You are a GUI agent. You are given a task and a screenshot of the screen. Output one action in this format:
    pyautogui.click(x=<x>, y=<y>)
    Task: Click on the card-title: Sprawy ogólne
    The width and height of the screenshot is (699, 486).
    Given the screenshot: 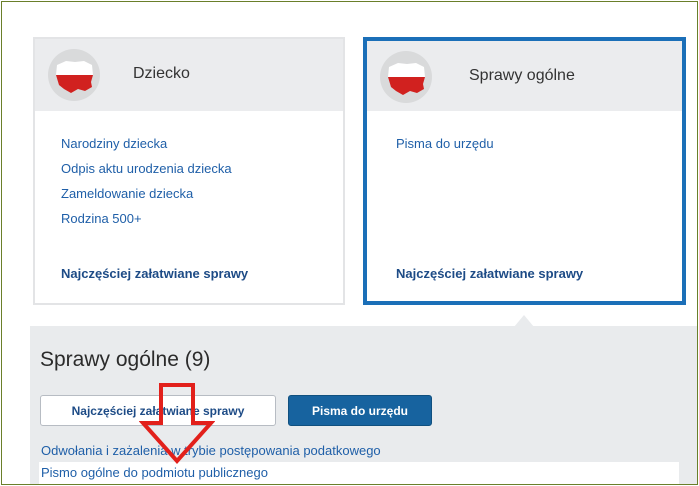 What is the action you would take?
    pyautogui.click(x=522, y=75)
    